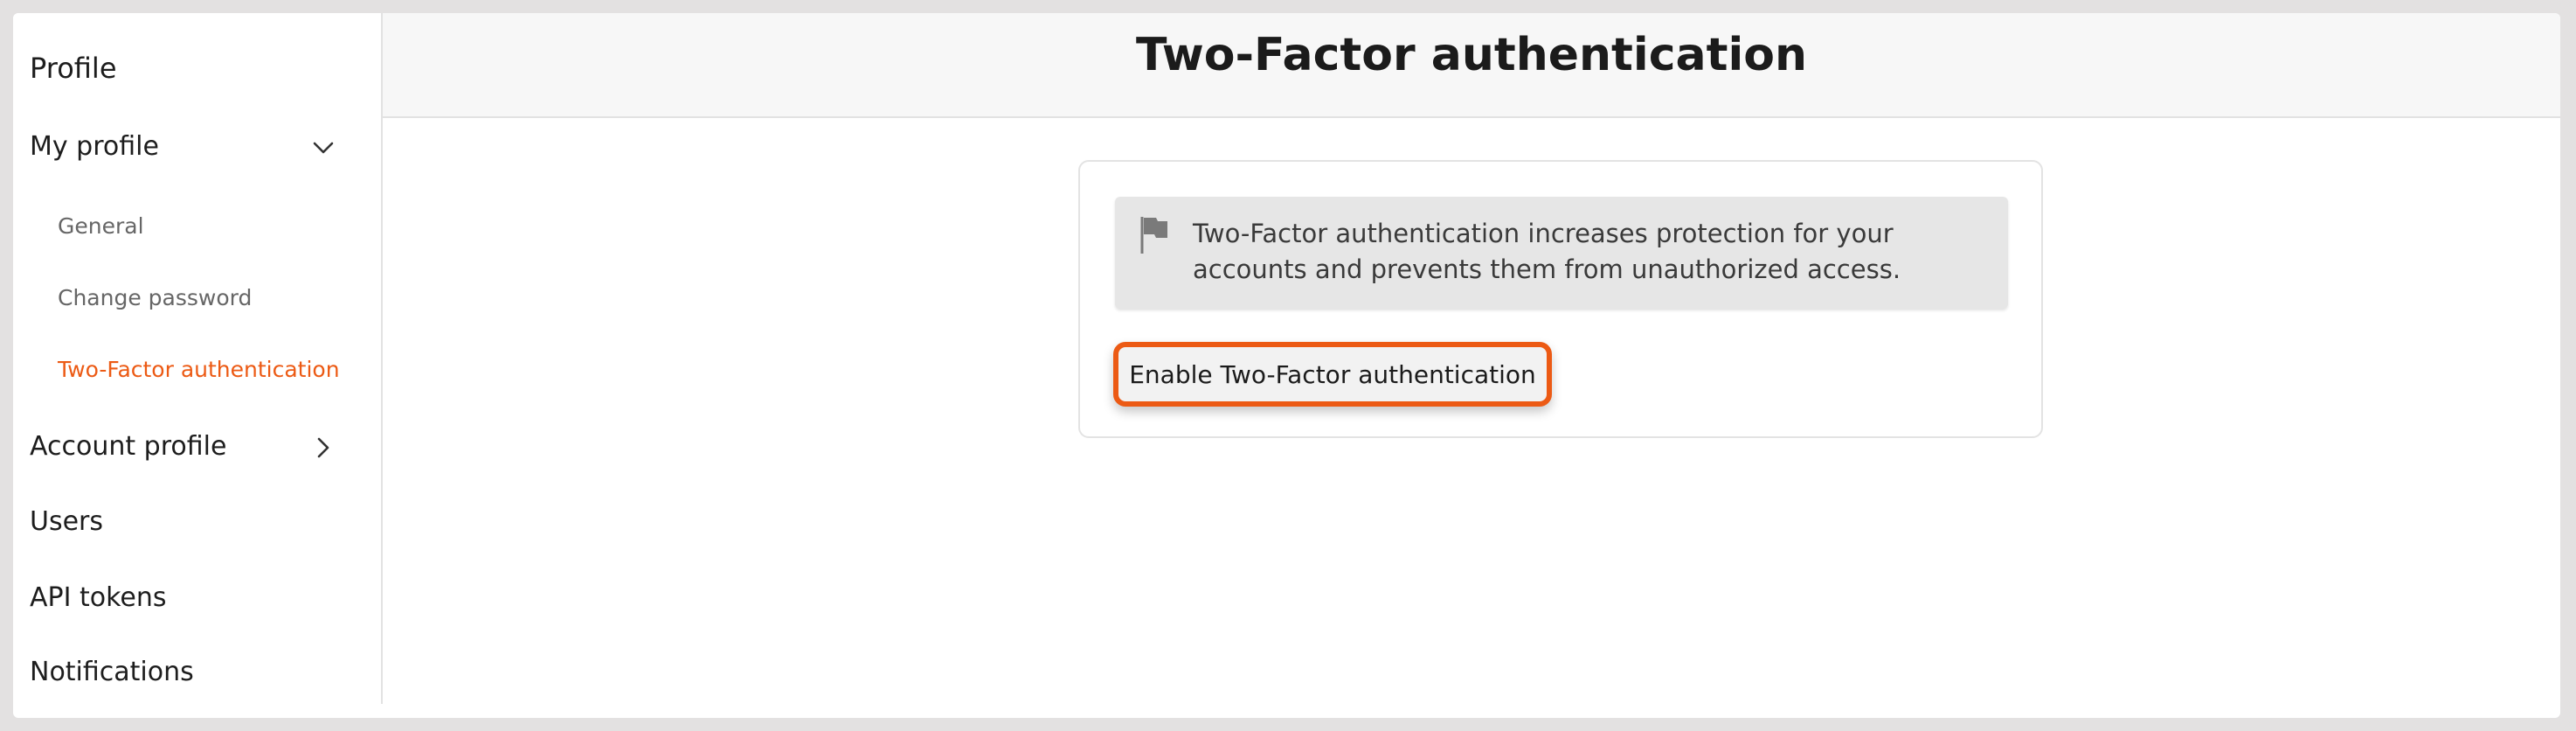 This screenshot has width=2576, height=731. What do you see at coordinates (101, 226) in the screenshot?
I see `sidebar-item-general: General` at bounding box center [101, 226].